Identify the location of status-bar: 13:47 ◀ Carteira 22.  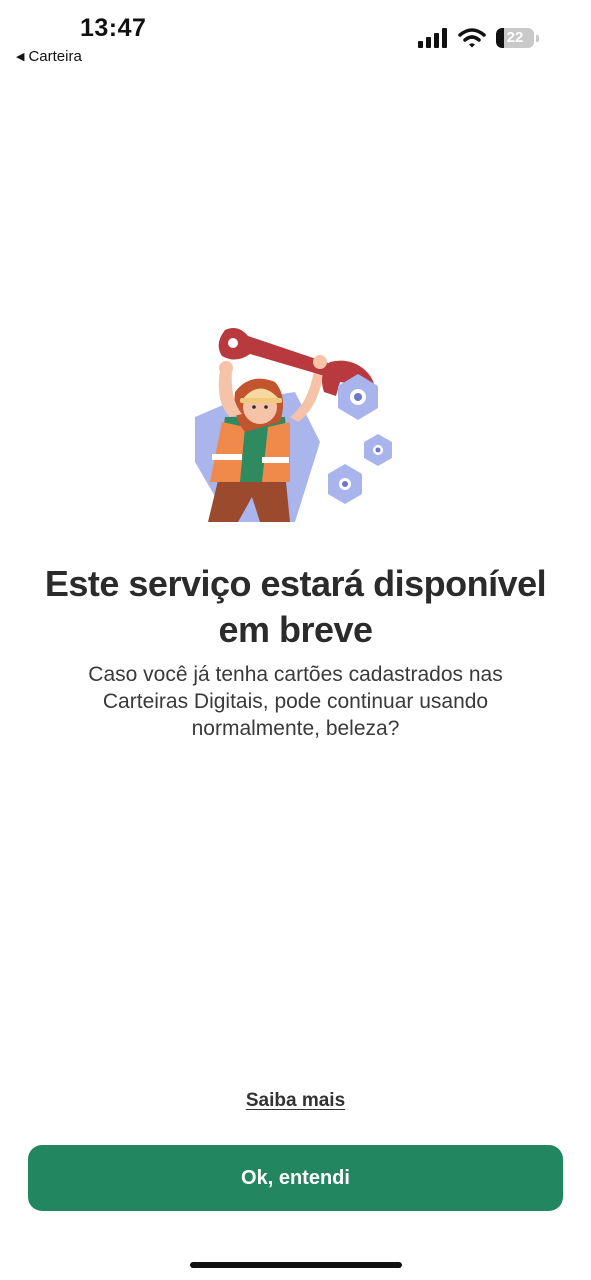
(295, 35).